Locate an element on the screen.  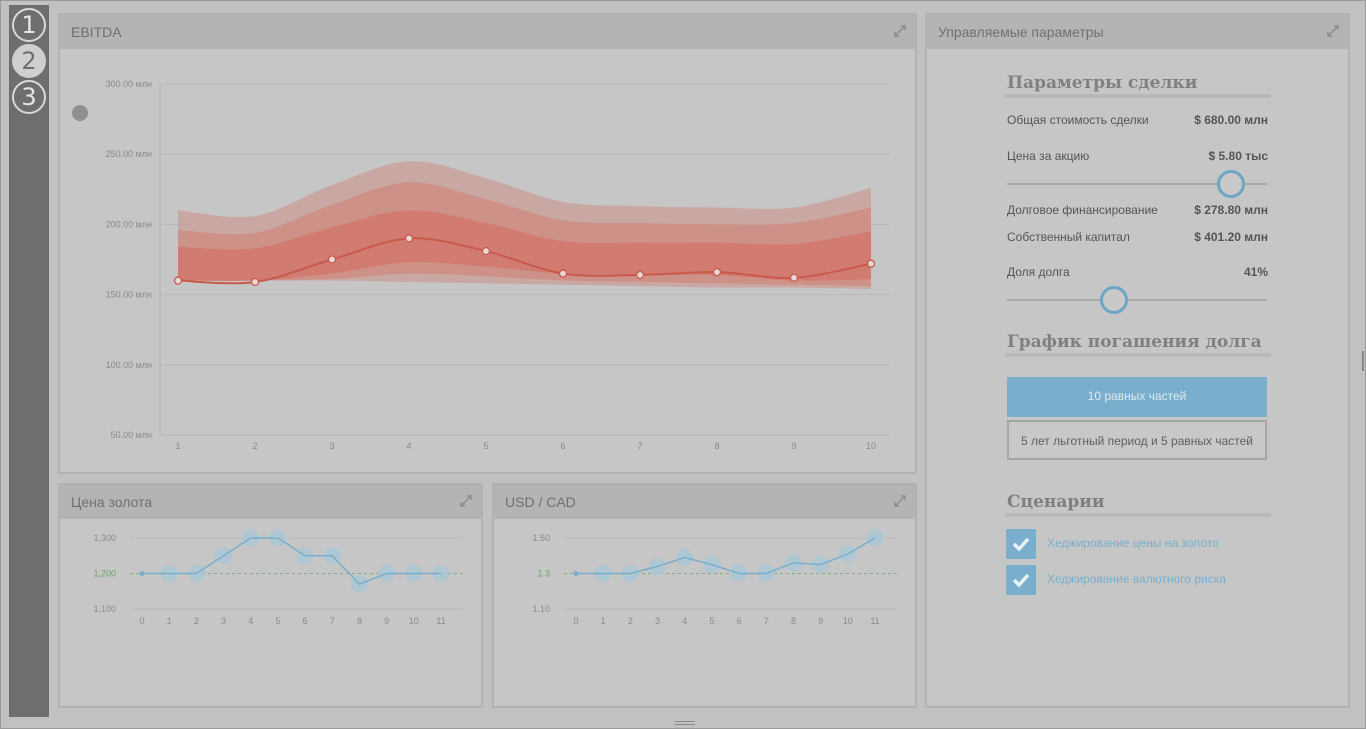
y-tick-label: 1.3 is located at coordinates (543, 574).